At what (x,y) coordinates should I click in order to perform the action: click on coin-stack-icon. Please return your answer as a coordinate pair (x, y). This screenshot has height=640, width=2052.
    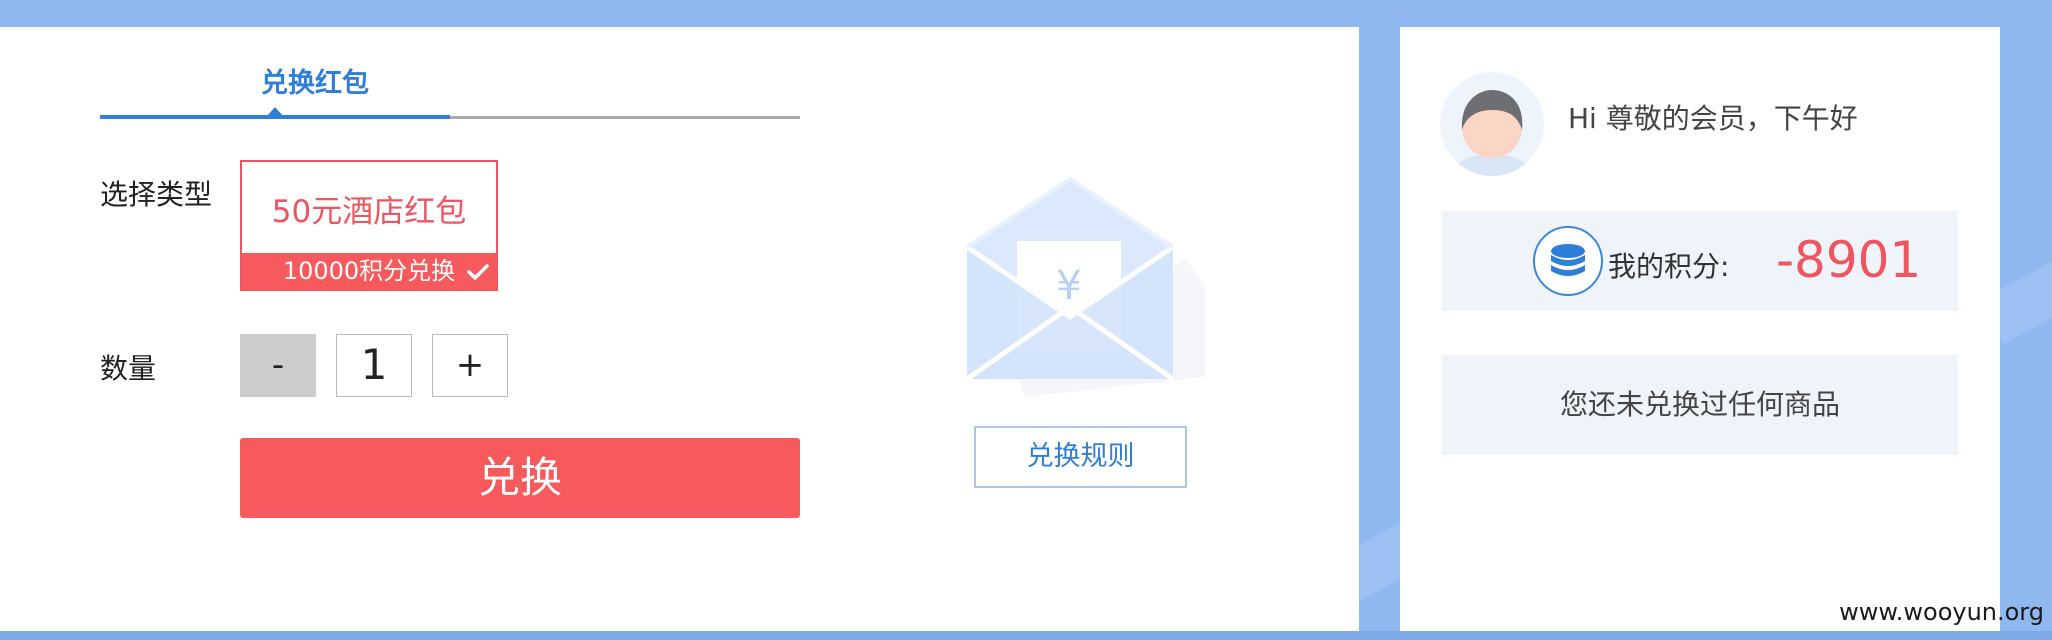
    Looking at the image, I should click on (1568, 261).